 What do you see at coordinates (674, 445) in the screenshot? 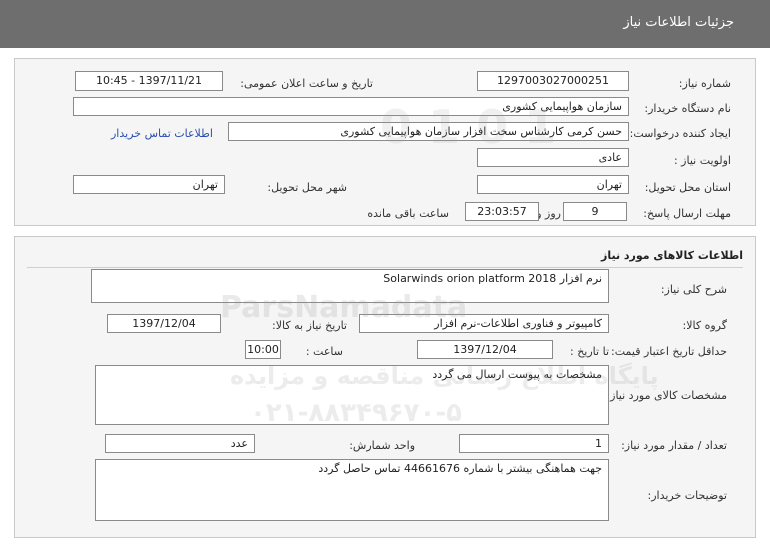
I see `quantity-label: تعداد / مقدار مورد نیاز:` at bounding box center [674, 445].